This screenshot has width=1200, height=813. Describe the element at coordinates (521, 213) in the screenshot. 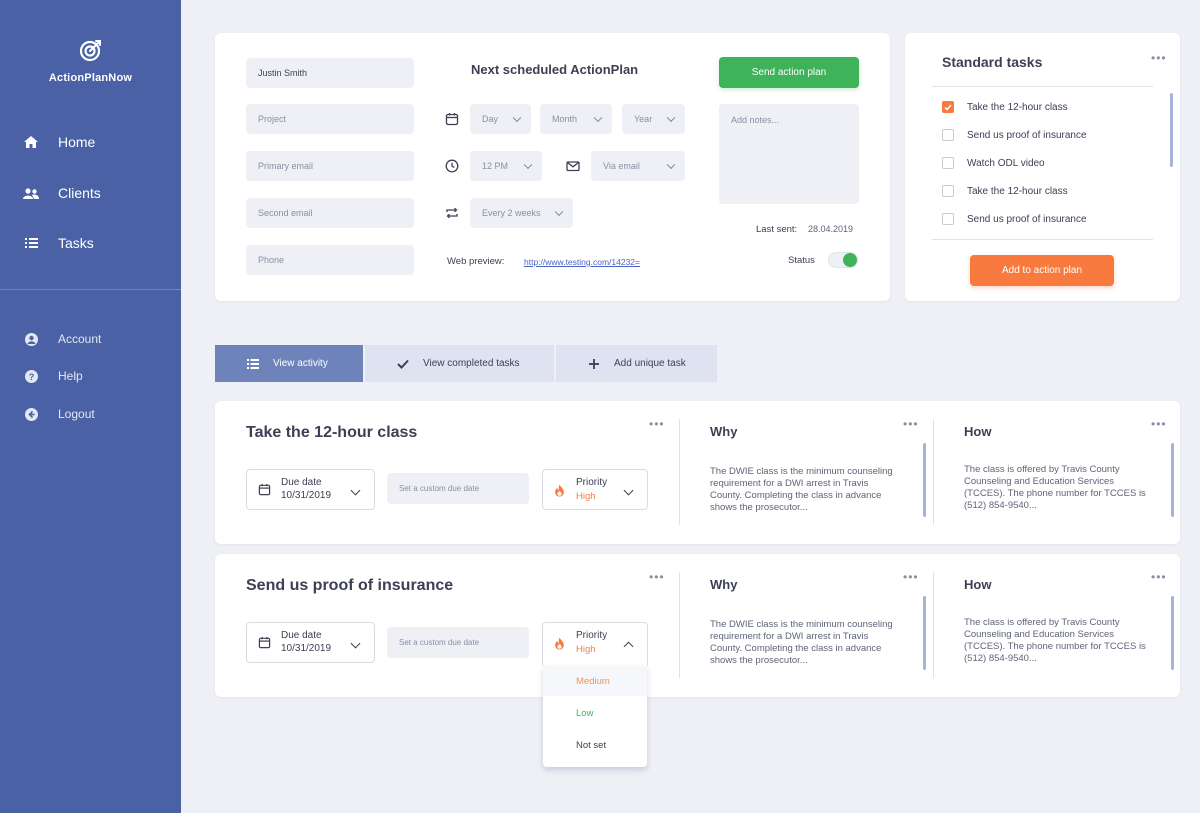

I see `frequency-select: Every 2 weeks` at that location.